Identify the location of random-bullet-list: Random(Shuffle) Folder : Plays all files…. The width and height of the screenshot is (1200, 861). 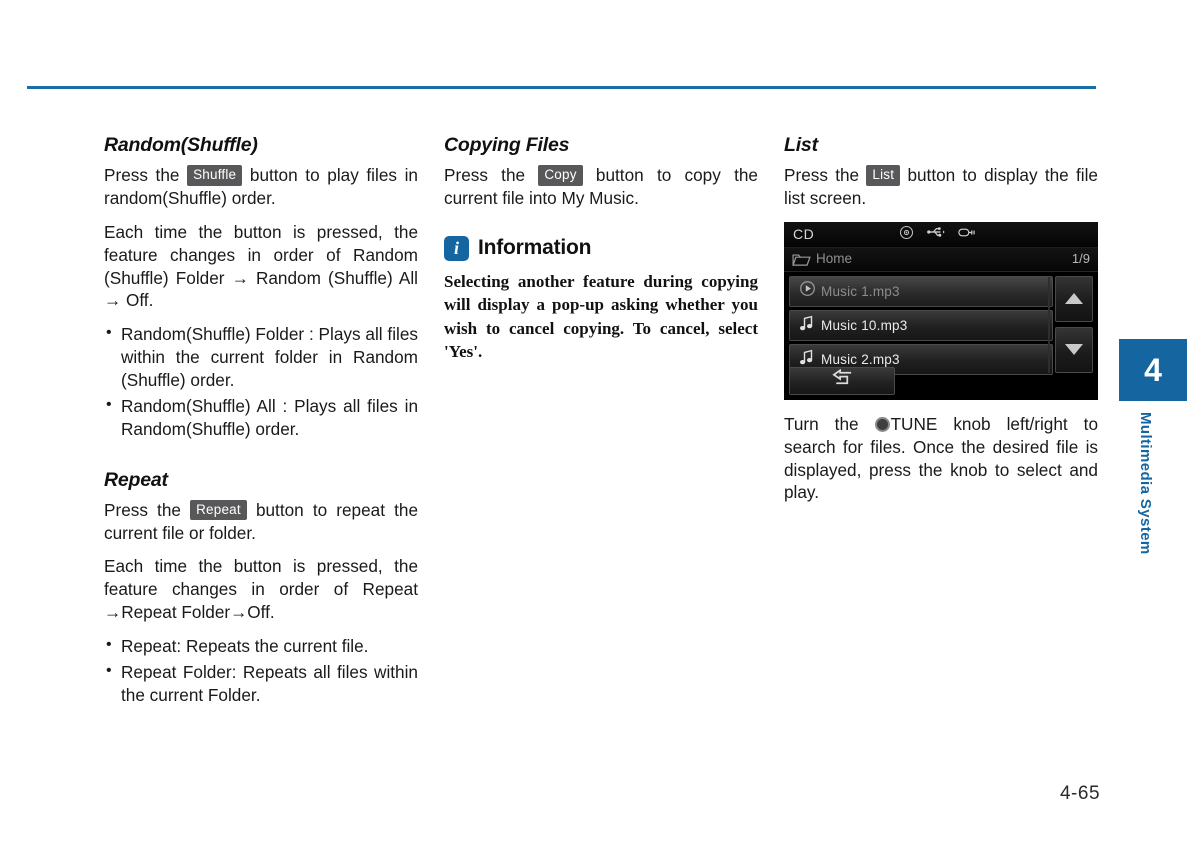
(261, 381).